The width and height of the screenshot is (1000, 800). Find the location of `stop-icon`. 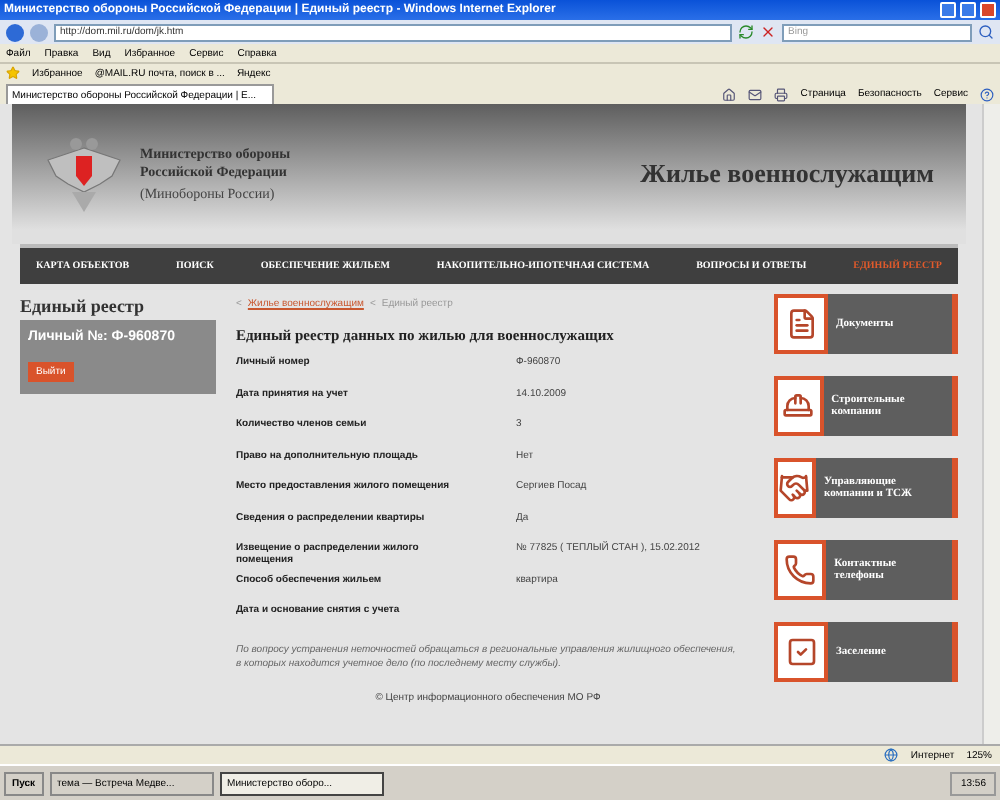

stop-icon is located at coordinates (768, 32).